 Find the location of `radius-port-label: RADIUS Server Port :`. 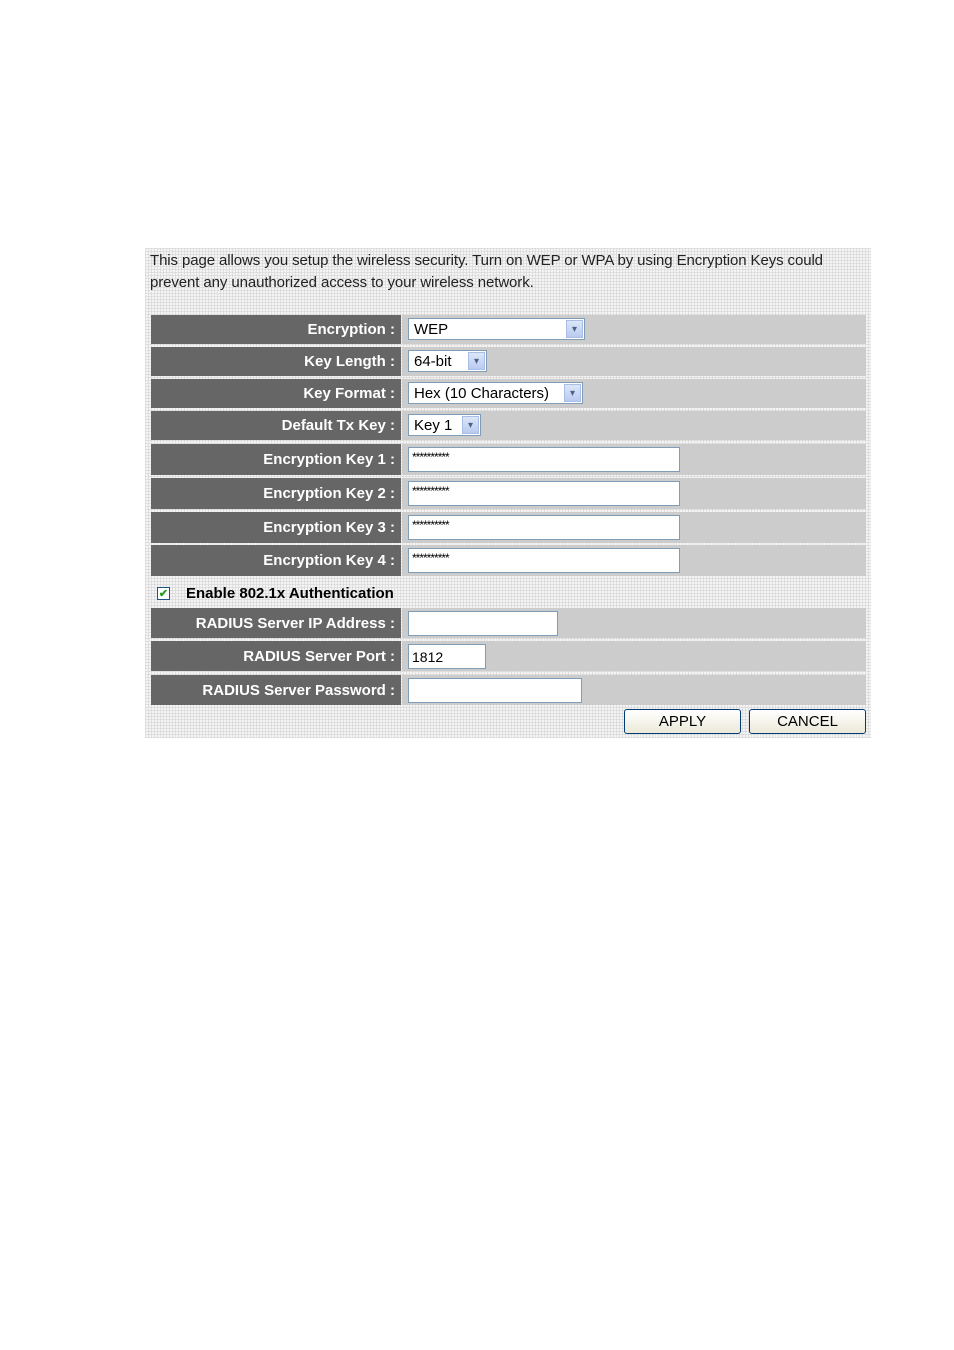

radius-port-label: RADIUS Server Port : is located at coordinates (276, 656).